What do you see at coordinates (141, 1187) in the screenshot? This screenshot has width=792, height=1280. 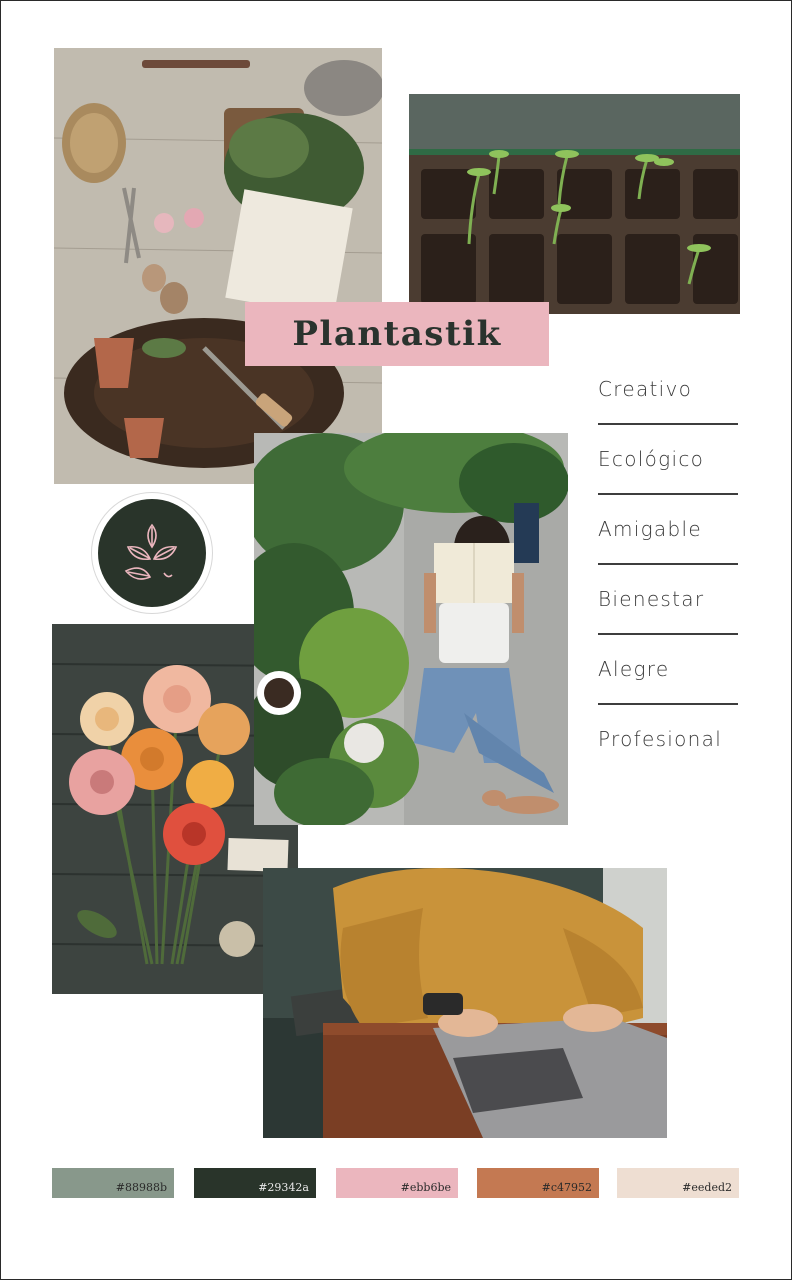 I see `palette-hex-label: #88988b` at bounding box center [141, 1187].